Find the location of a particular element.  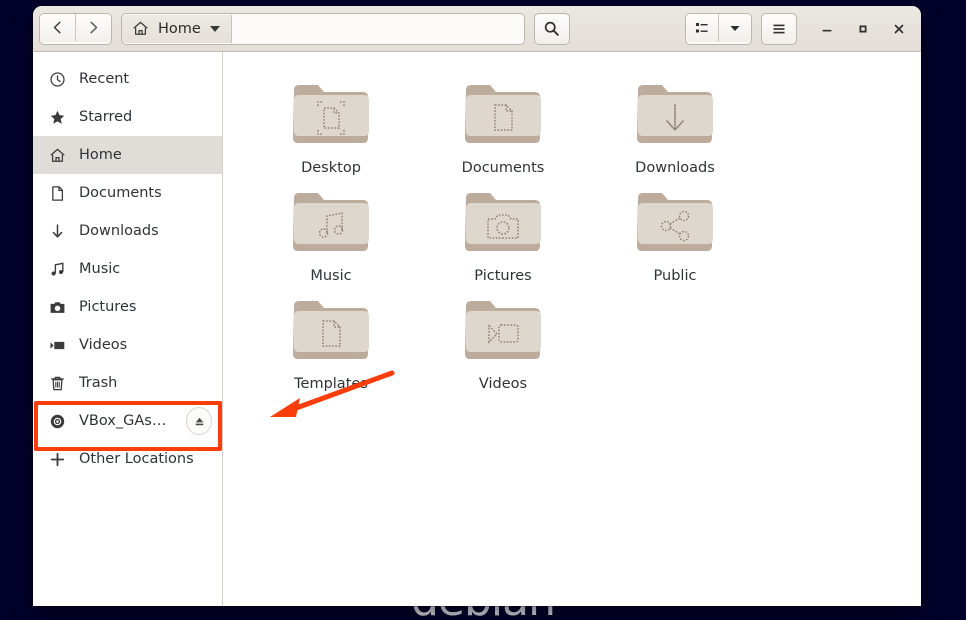

folder-item-templates: Templates is located at coordinates (331, 338).